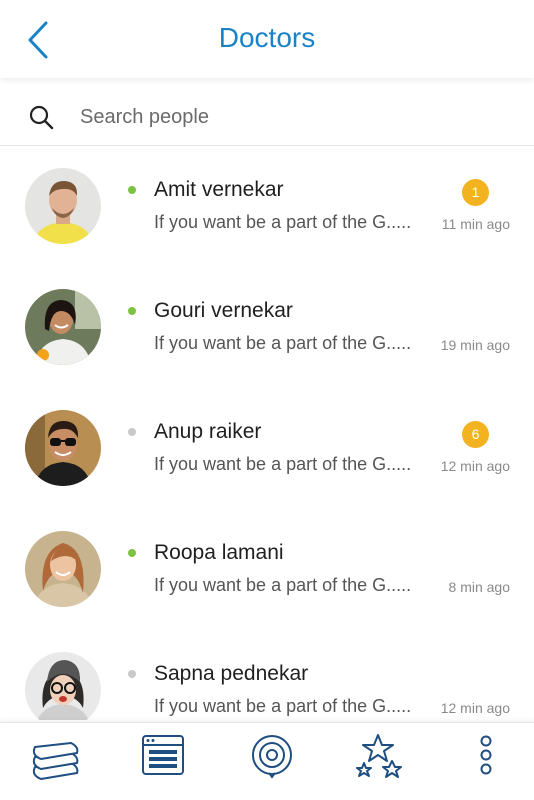  What do you see at coordinates (475, 434) in the screenshot?
I see `unread-badge: 6` at bounding box center [475, 434].